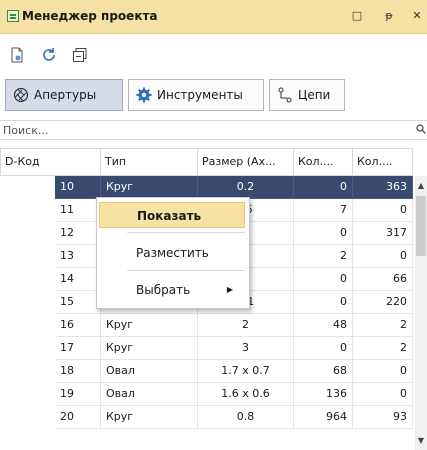 This screenshot has width=427, height=450. What do you see at coordinates (78, 256) in the screenshot?
I see `cell-dcode: 13` at bounding box center [78, 256].